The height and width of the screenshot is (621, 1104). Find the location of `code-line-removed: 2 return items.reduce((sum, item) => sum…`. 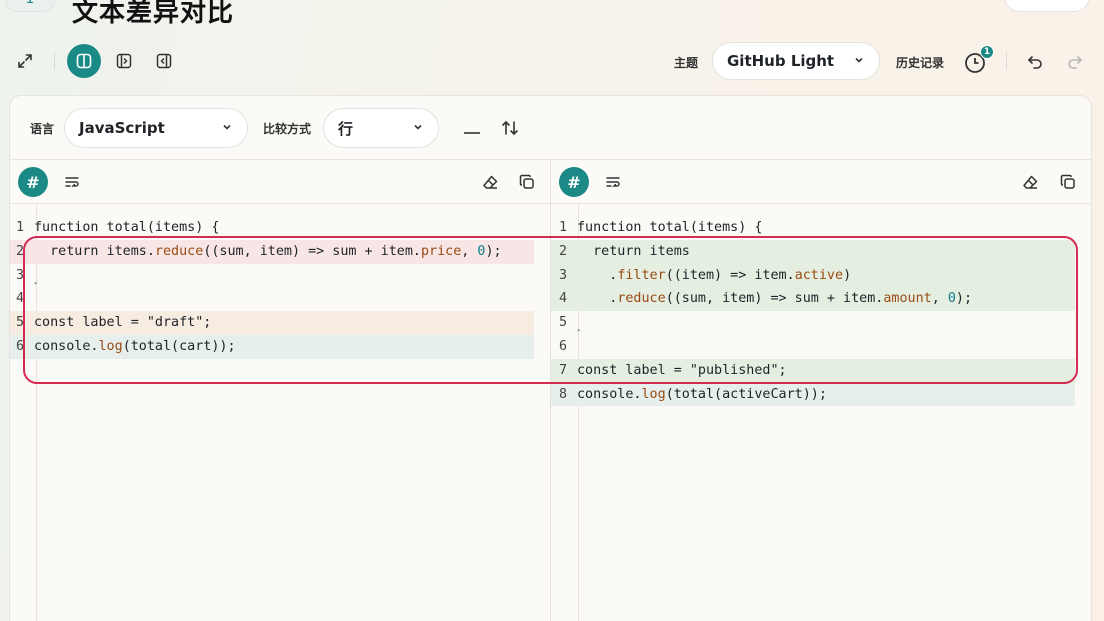

code-line-removed: 2 return items.reduce((sum, item) => sum… is located at coordinates (272, 251).